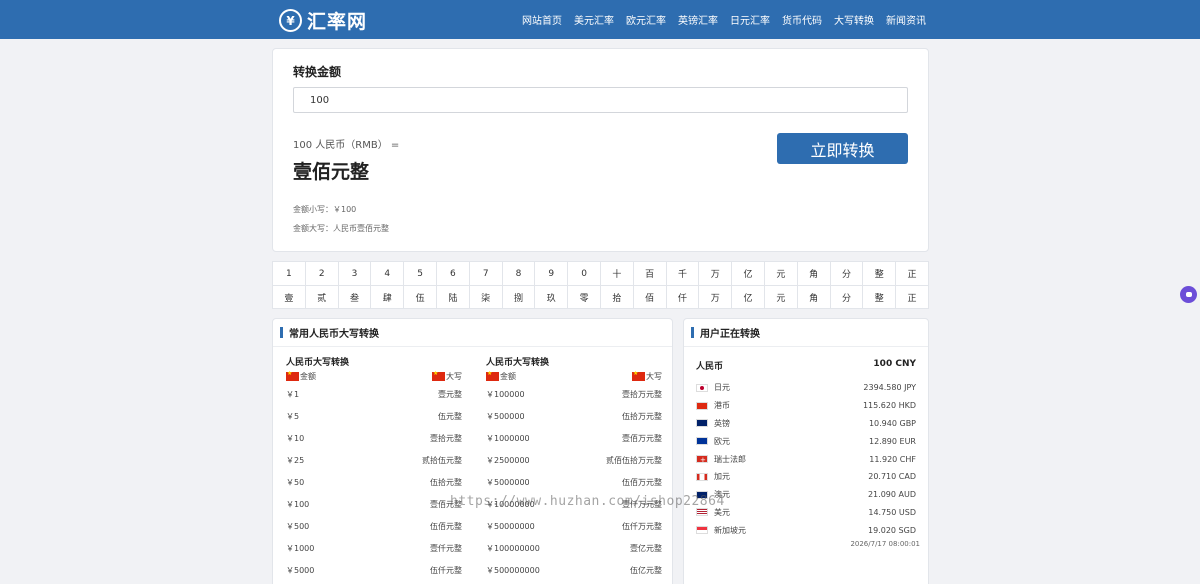  What do you see at coordinates (854, 19) in the screenshot?
I see `nav-link: 大写转换` at bounding box center [854, 19].